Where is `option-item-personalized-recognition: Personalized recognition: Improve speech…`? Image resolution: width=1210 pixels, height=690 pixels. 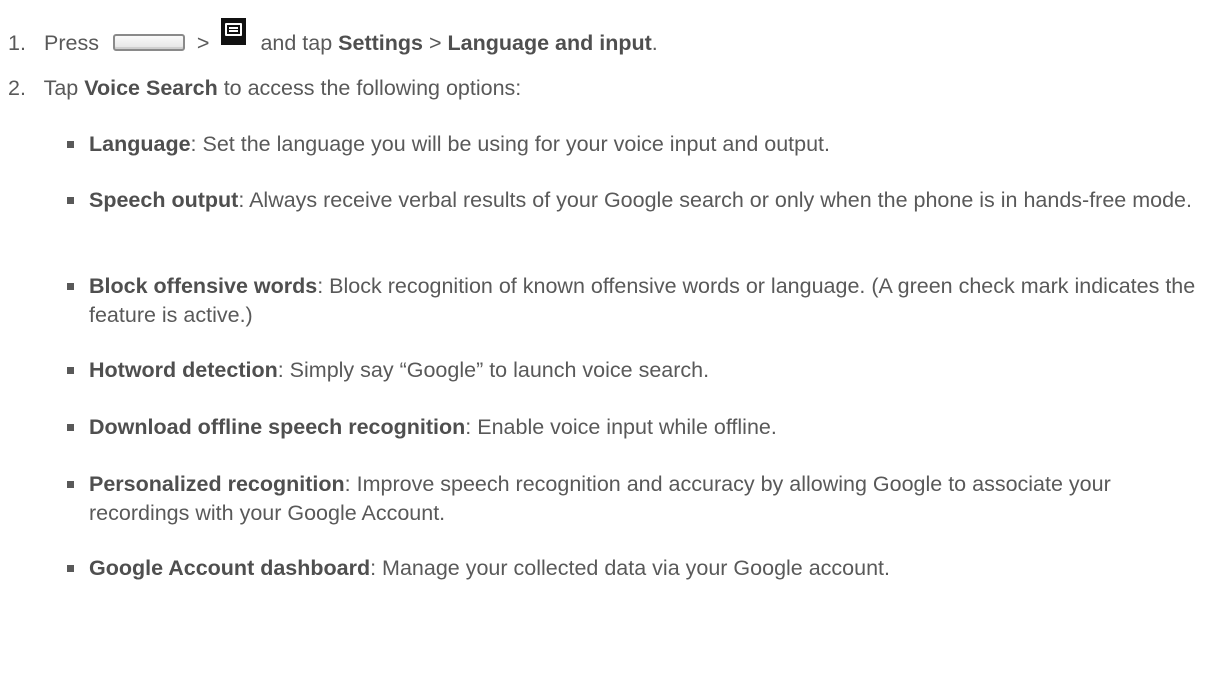 option-item-personalized-recognition: Personalized recognition: Improve speech… is located at coordinates (635, 498).